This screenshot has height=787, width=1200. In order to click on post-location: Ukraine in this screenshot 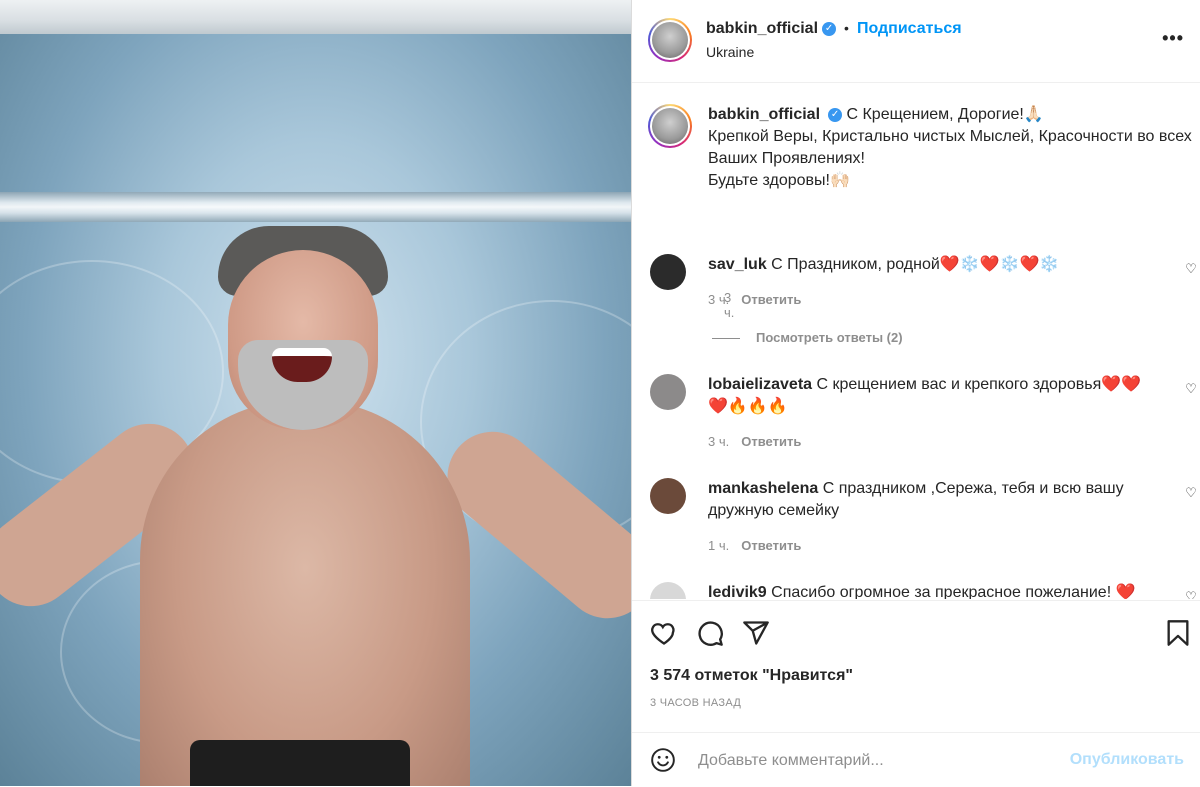, I will do `click(730, 52)`.